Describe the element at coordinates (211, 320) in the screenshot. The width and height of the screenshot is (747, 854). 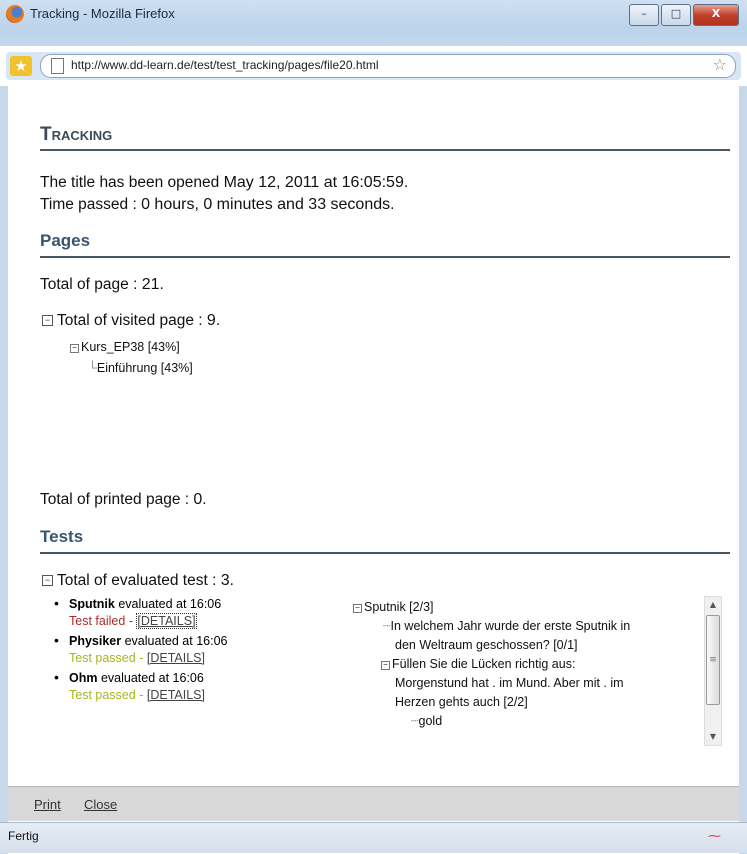
I see `visited-value: 9` at that location.